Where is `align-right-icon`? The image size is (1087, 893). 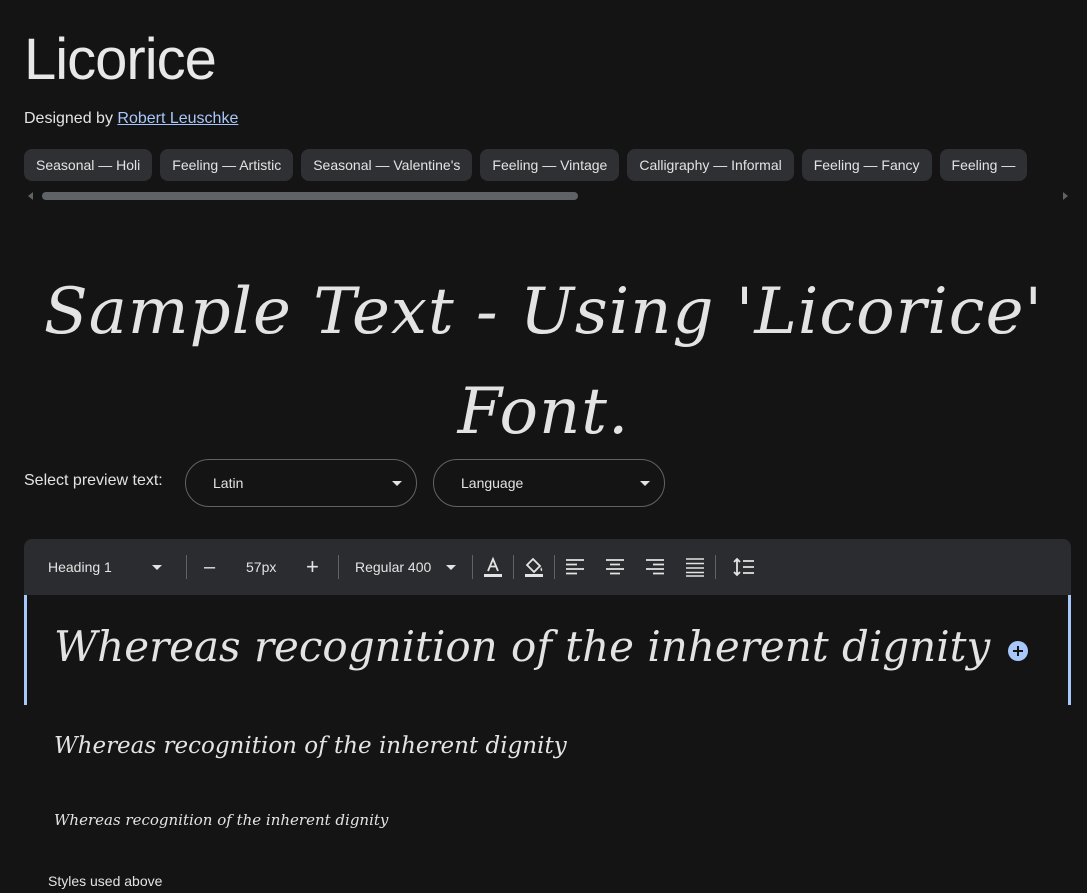
align-right-icon is located at coordinates (655, 567).